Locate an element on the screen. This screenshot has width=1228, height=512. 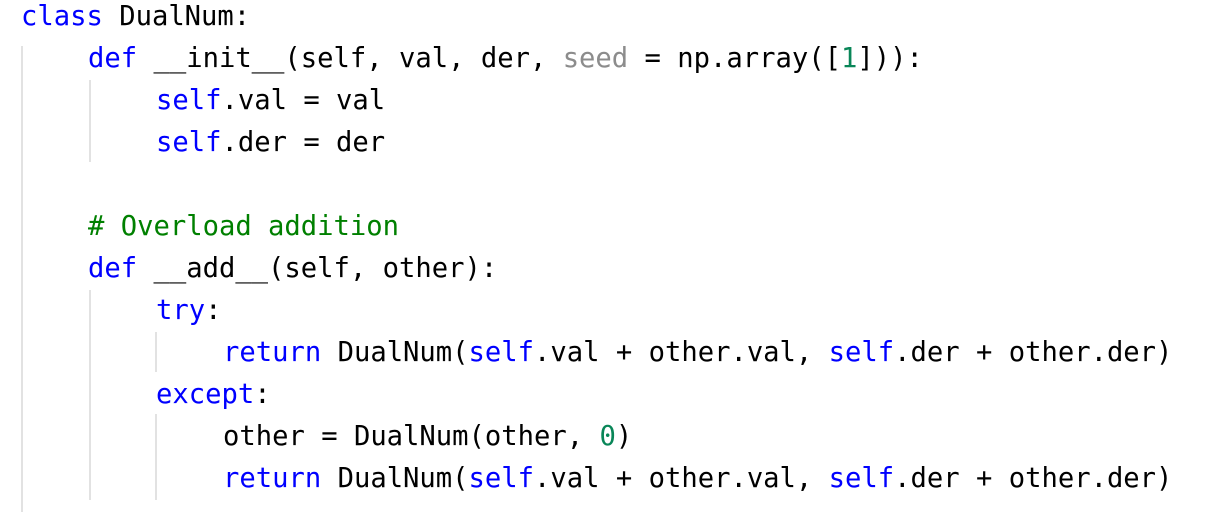
code-line: def __add__(self, other): is located at coordinates (292, 269).